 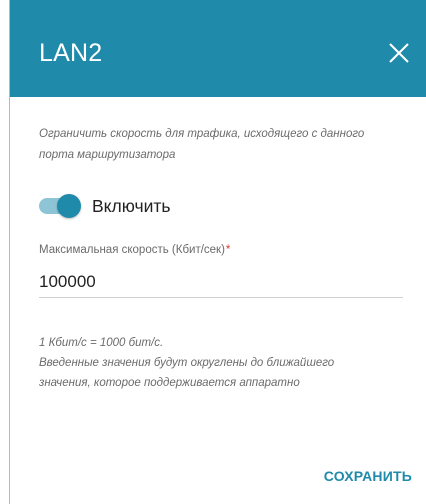 I want to click on max-speed-label-text: Максимальная скорость (Кбит/сек), so click(x=132, y=250).